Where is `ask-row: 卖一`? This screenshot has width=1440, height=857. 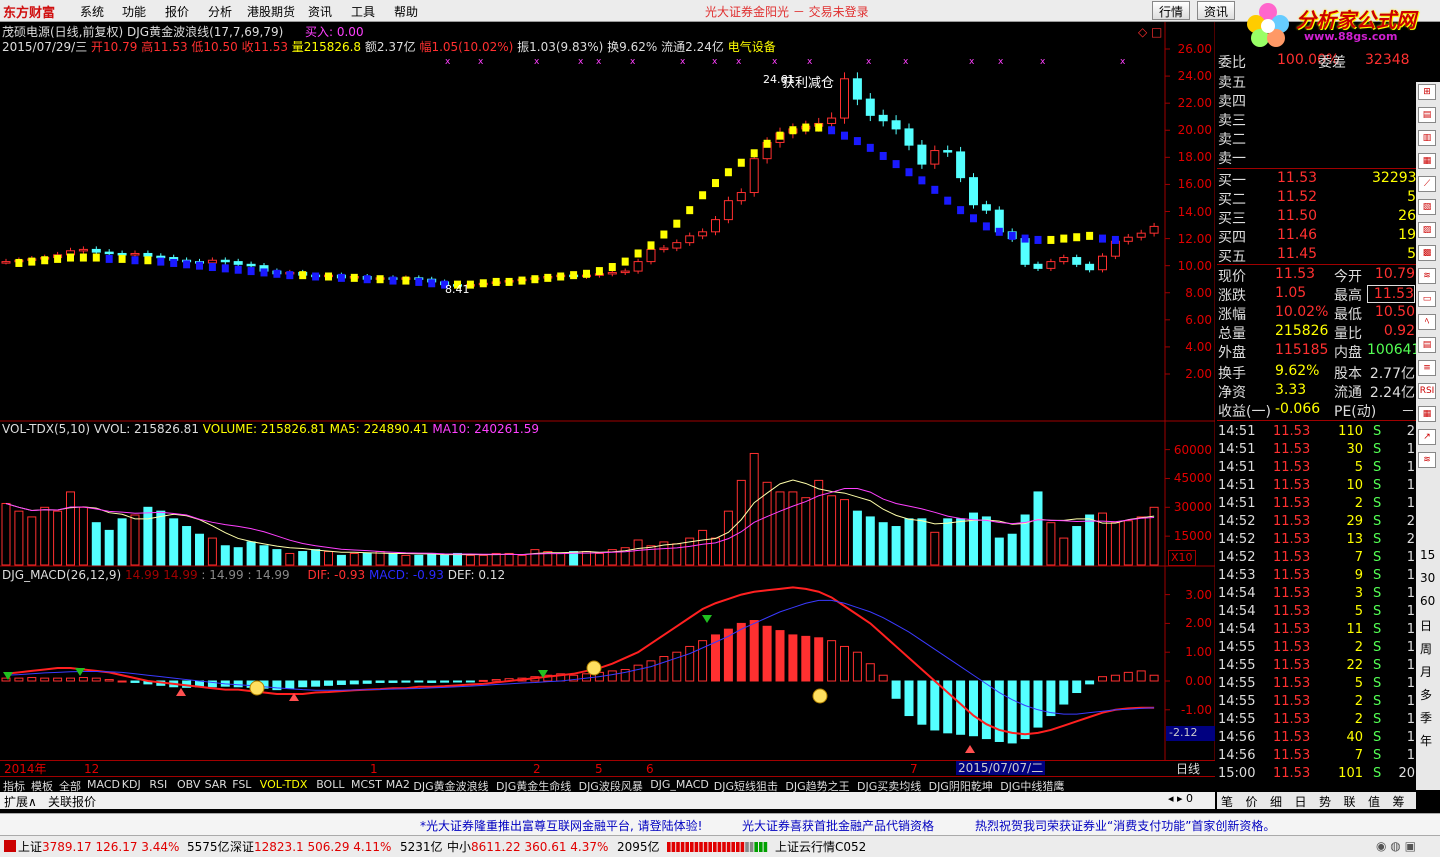
ask-row: 卖一 is located at coordinates (1316, 157).